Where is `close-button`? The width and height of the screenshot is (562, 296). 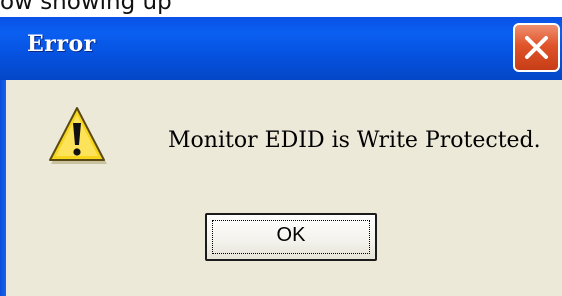 close-button is located at coordinates (536, 47).